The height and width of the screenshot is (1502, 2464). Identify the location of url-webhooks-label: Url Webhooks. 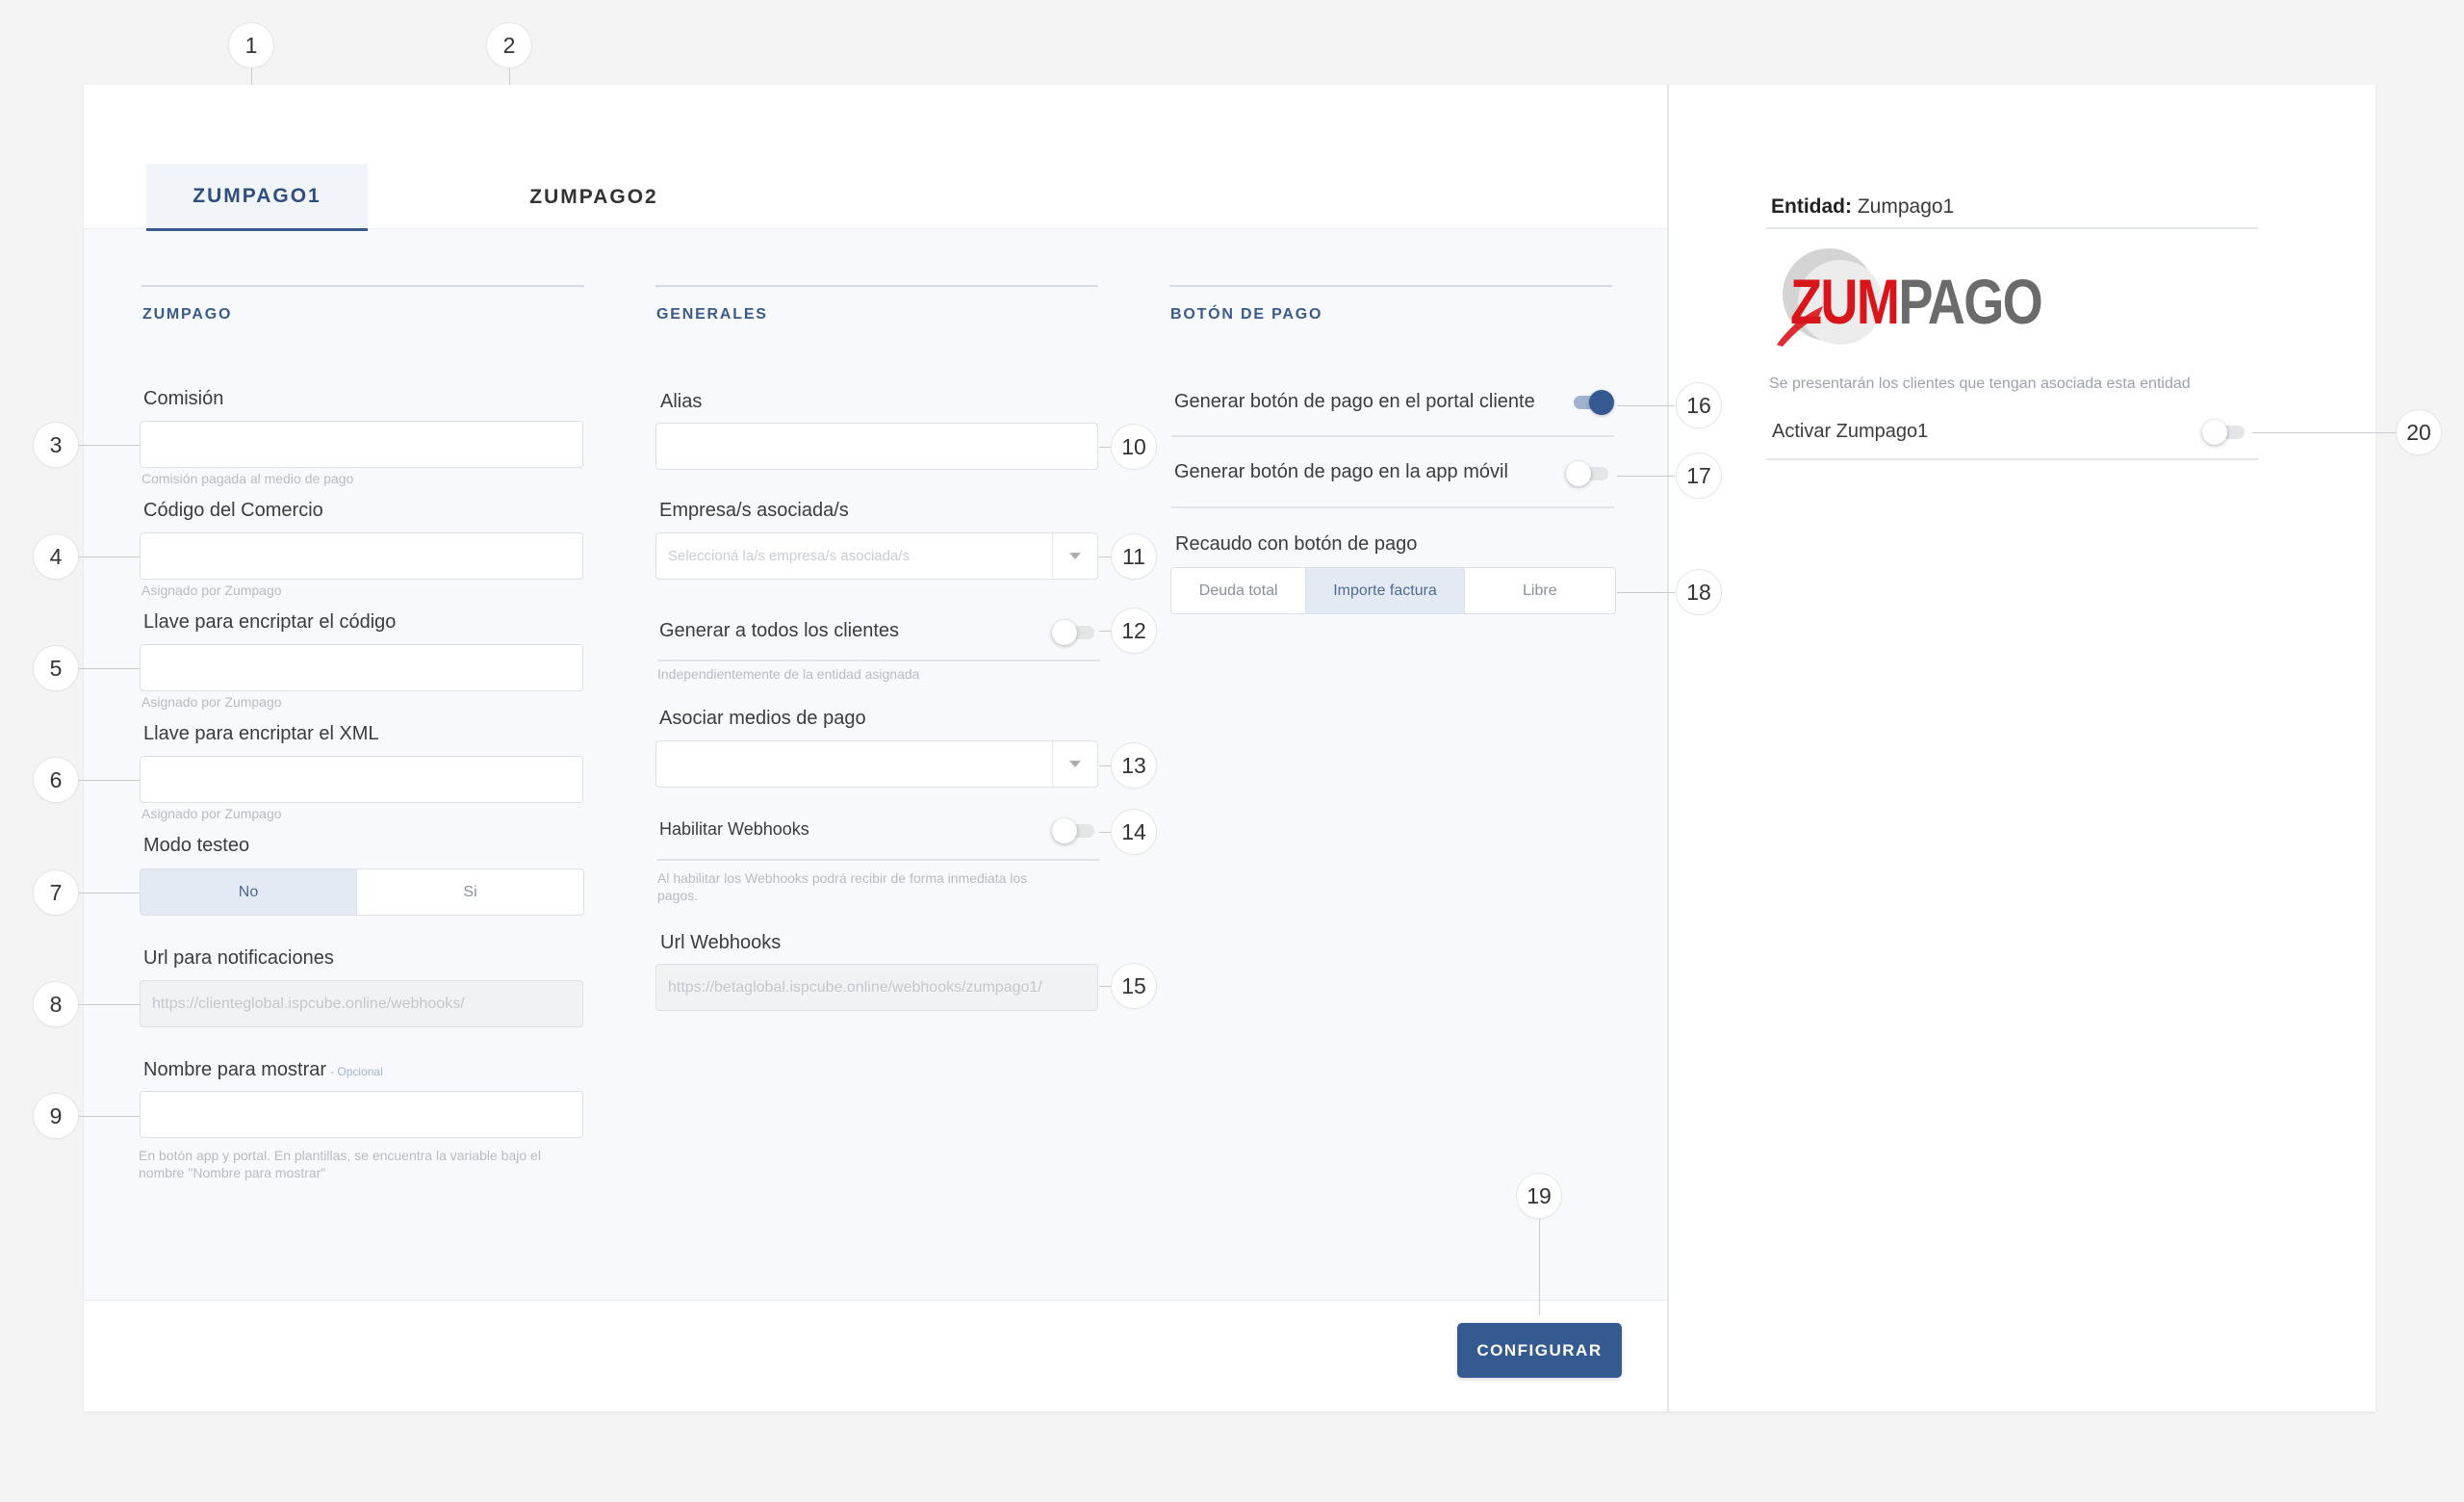
(721, 942).